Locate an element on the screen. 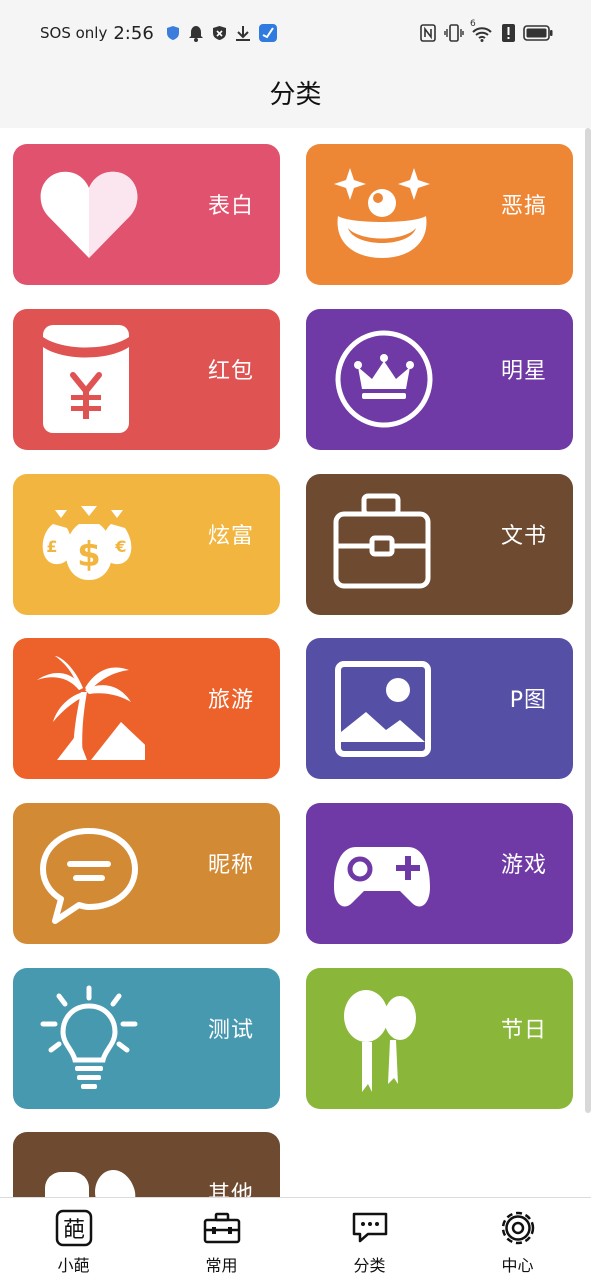  title-bar: 分类 is located at coordinates (295, 97).